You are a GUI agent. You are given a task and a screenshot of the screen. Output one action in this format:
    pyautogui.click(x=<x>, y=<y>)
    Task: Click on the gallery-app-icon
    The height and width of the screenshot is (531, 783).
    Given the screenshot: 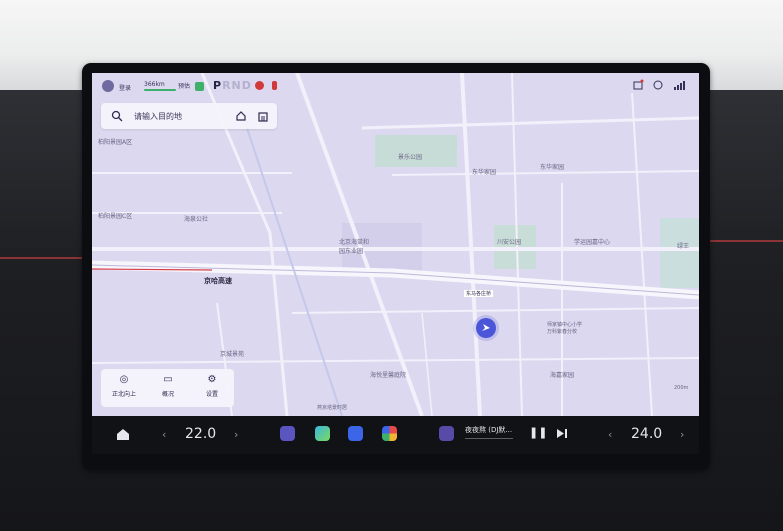 What is the action you would take?
    pyautogui.click(x=322, y=433)
    